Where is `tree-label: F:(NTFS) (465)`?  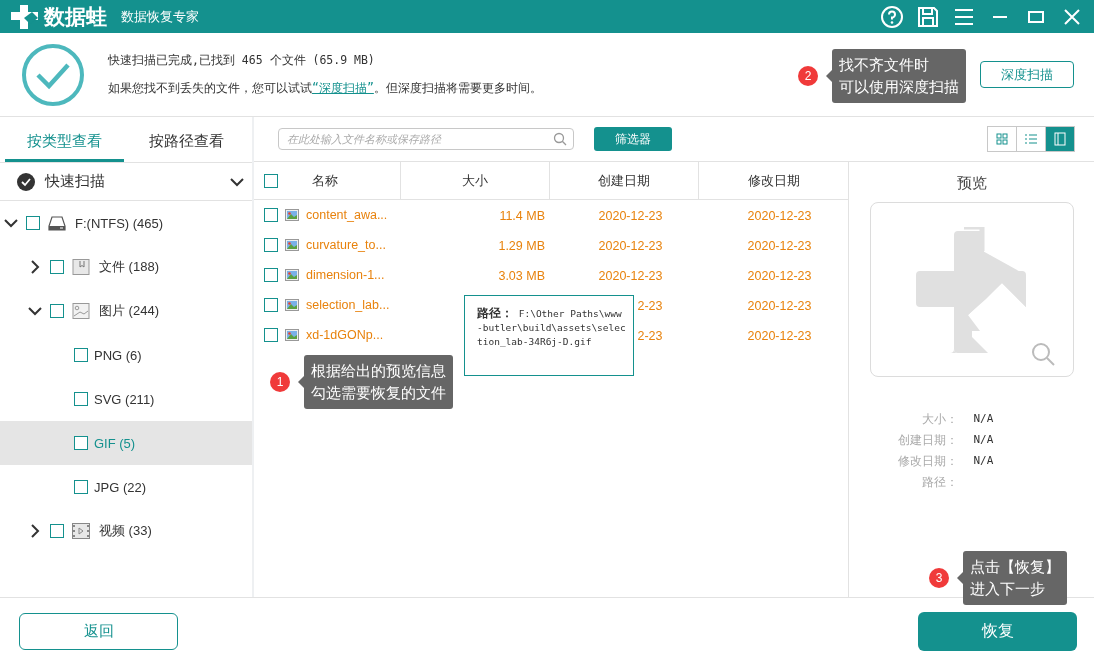
tree-label: F:(NTFS) (465) is located at coordinates (119, 223).